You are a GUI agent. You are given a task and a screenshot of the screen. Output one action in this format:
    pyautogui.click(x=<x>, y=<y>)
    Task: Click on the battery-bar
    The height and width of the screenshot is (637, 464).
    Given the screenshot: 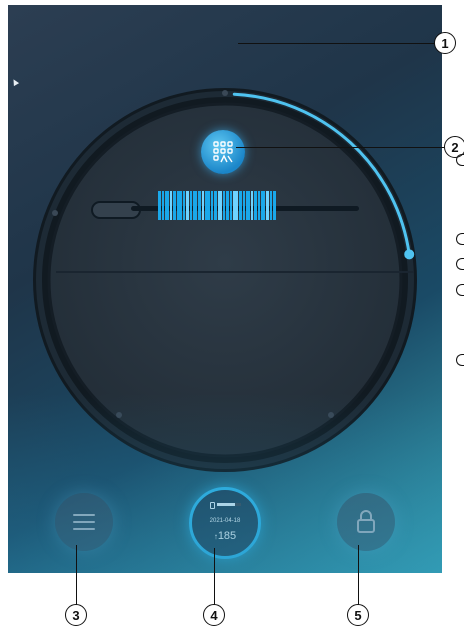 What is the action you would take?
    pyautogui.click(x=229, y=504)
    